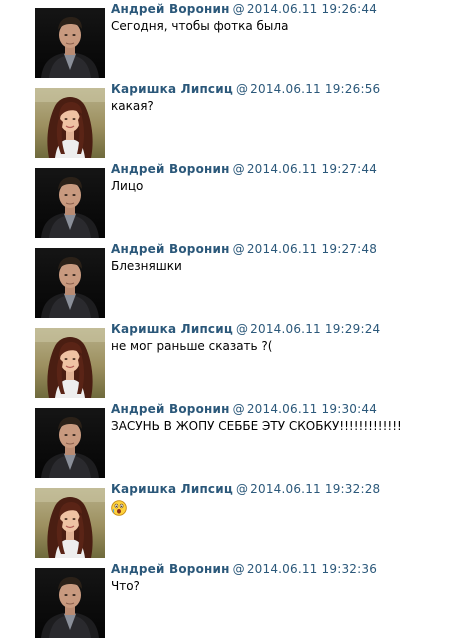 The width and height of the screenshot is (452, 641). I want to click on message-header: Андрей Воронин @2014.06.11 19:32:36, so click(244, 569).